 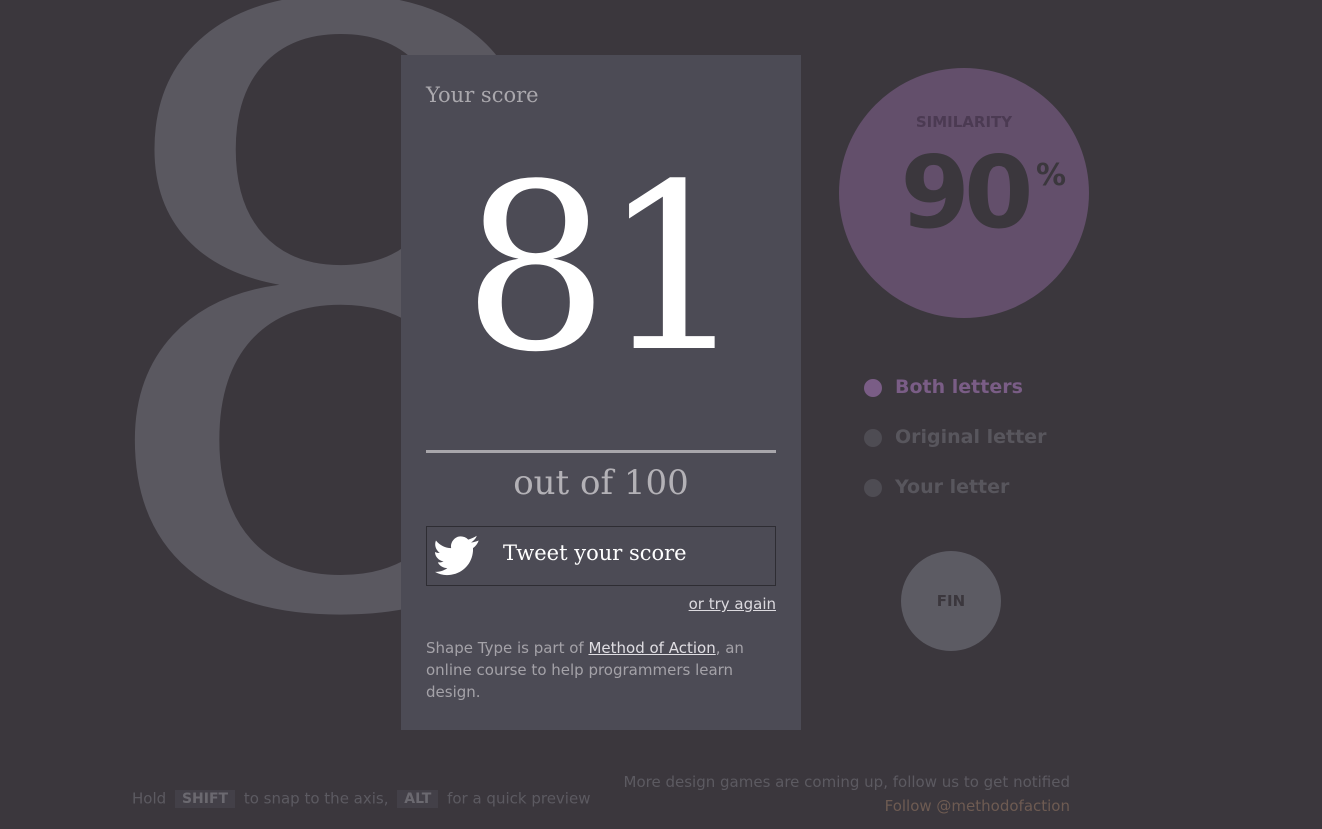 I want to click on similarity-unit: %, so click(x=1051, y=175).